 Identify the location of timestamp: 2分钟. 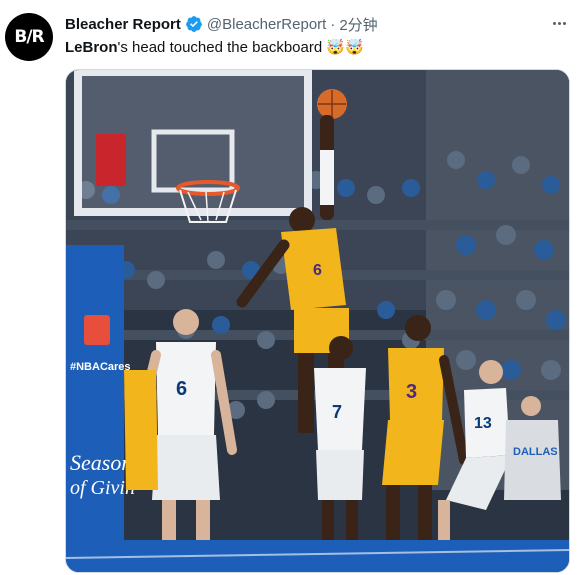
(358, 24).